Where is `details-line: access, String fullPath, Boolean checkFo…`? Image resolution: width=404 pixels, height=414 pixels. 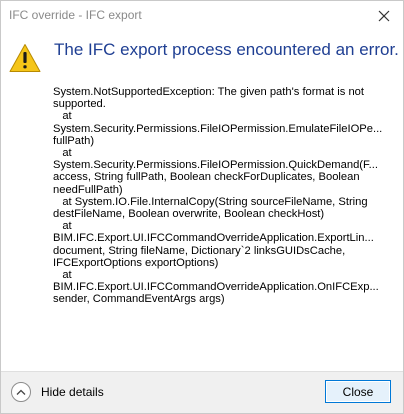
details-line: access, String fullPath, Boolean checkFo… is located at coordinates (206, 177).